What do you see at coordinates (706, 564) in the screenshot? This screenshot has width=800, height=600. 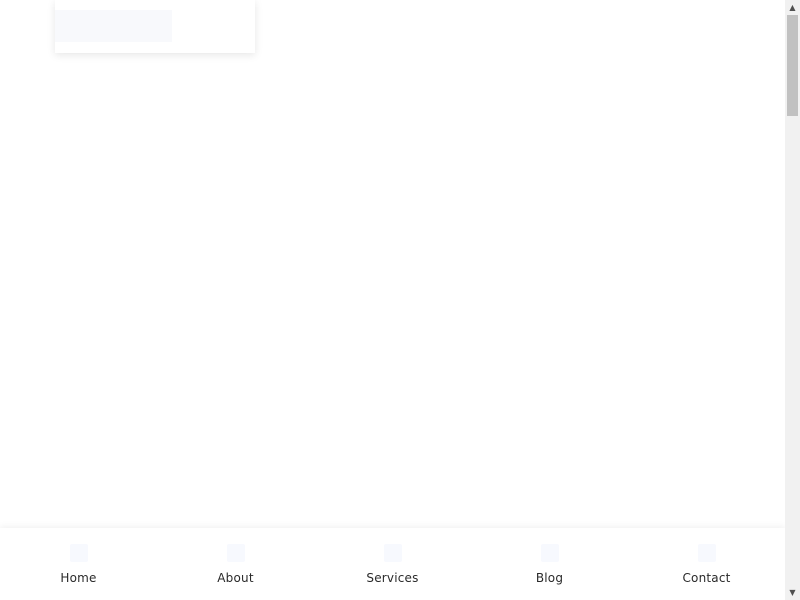 I see `nav-item-contact: Contact` at bounding box center [706, 564].